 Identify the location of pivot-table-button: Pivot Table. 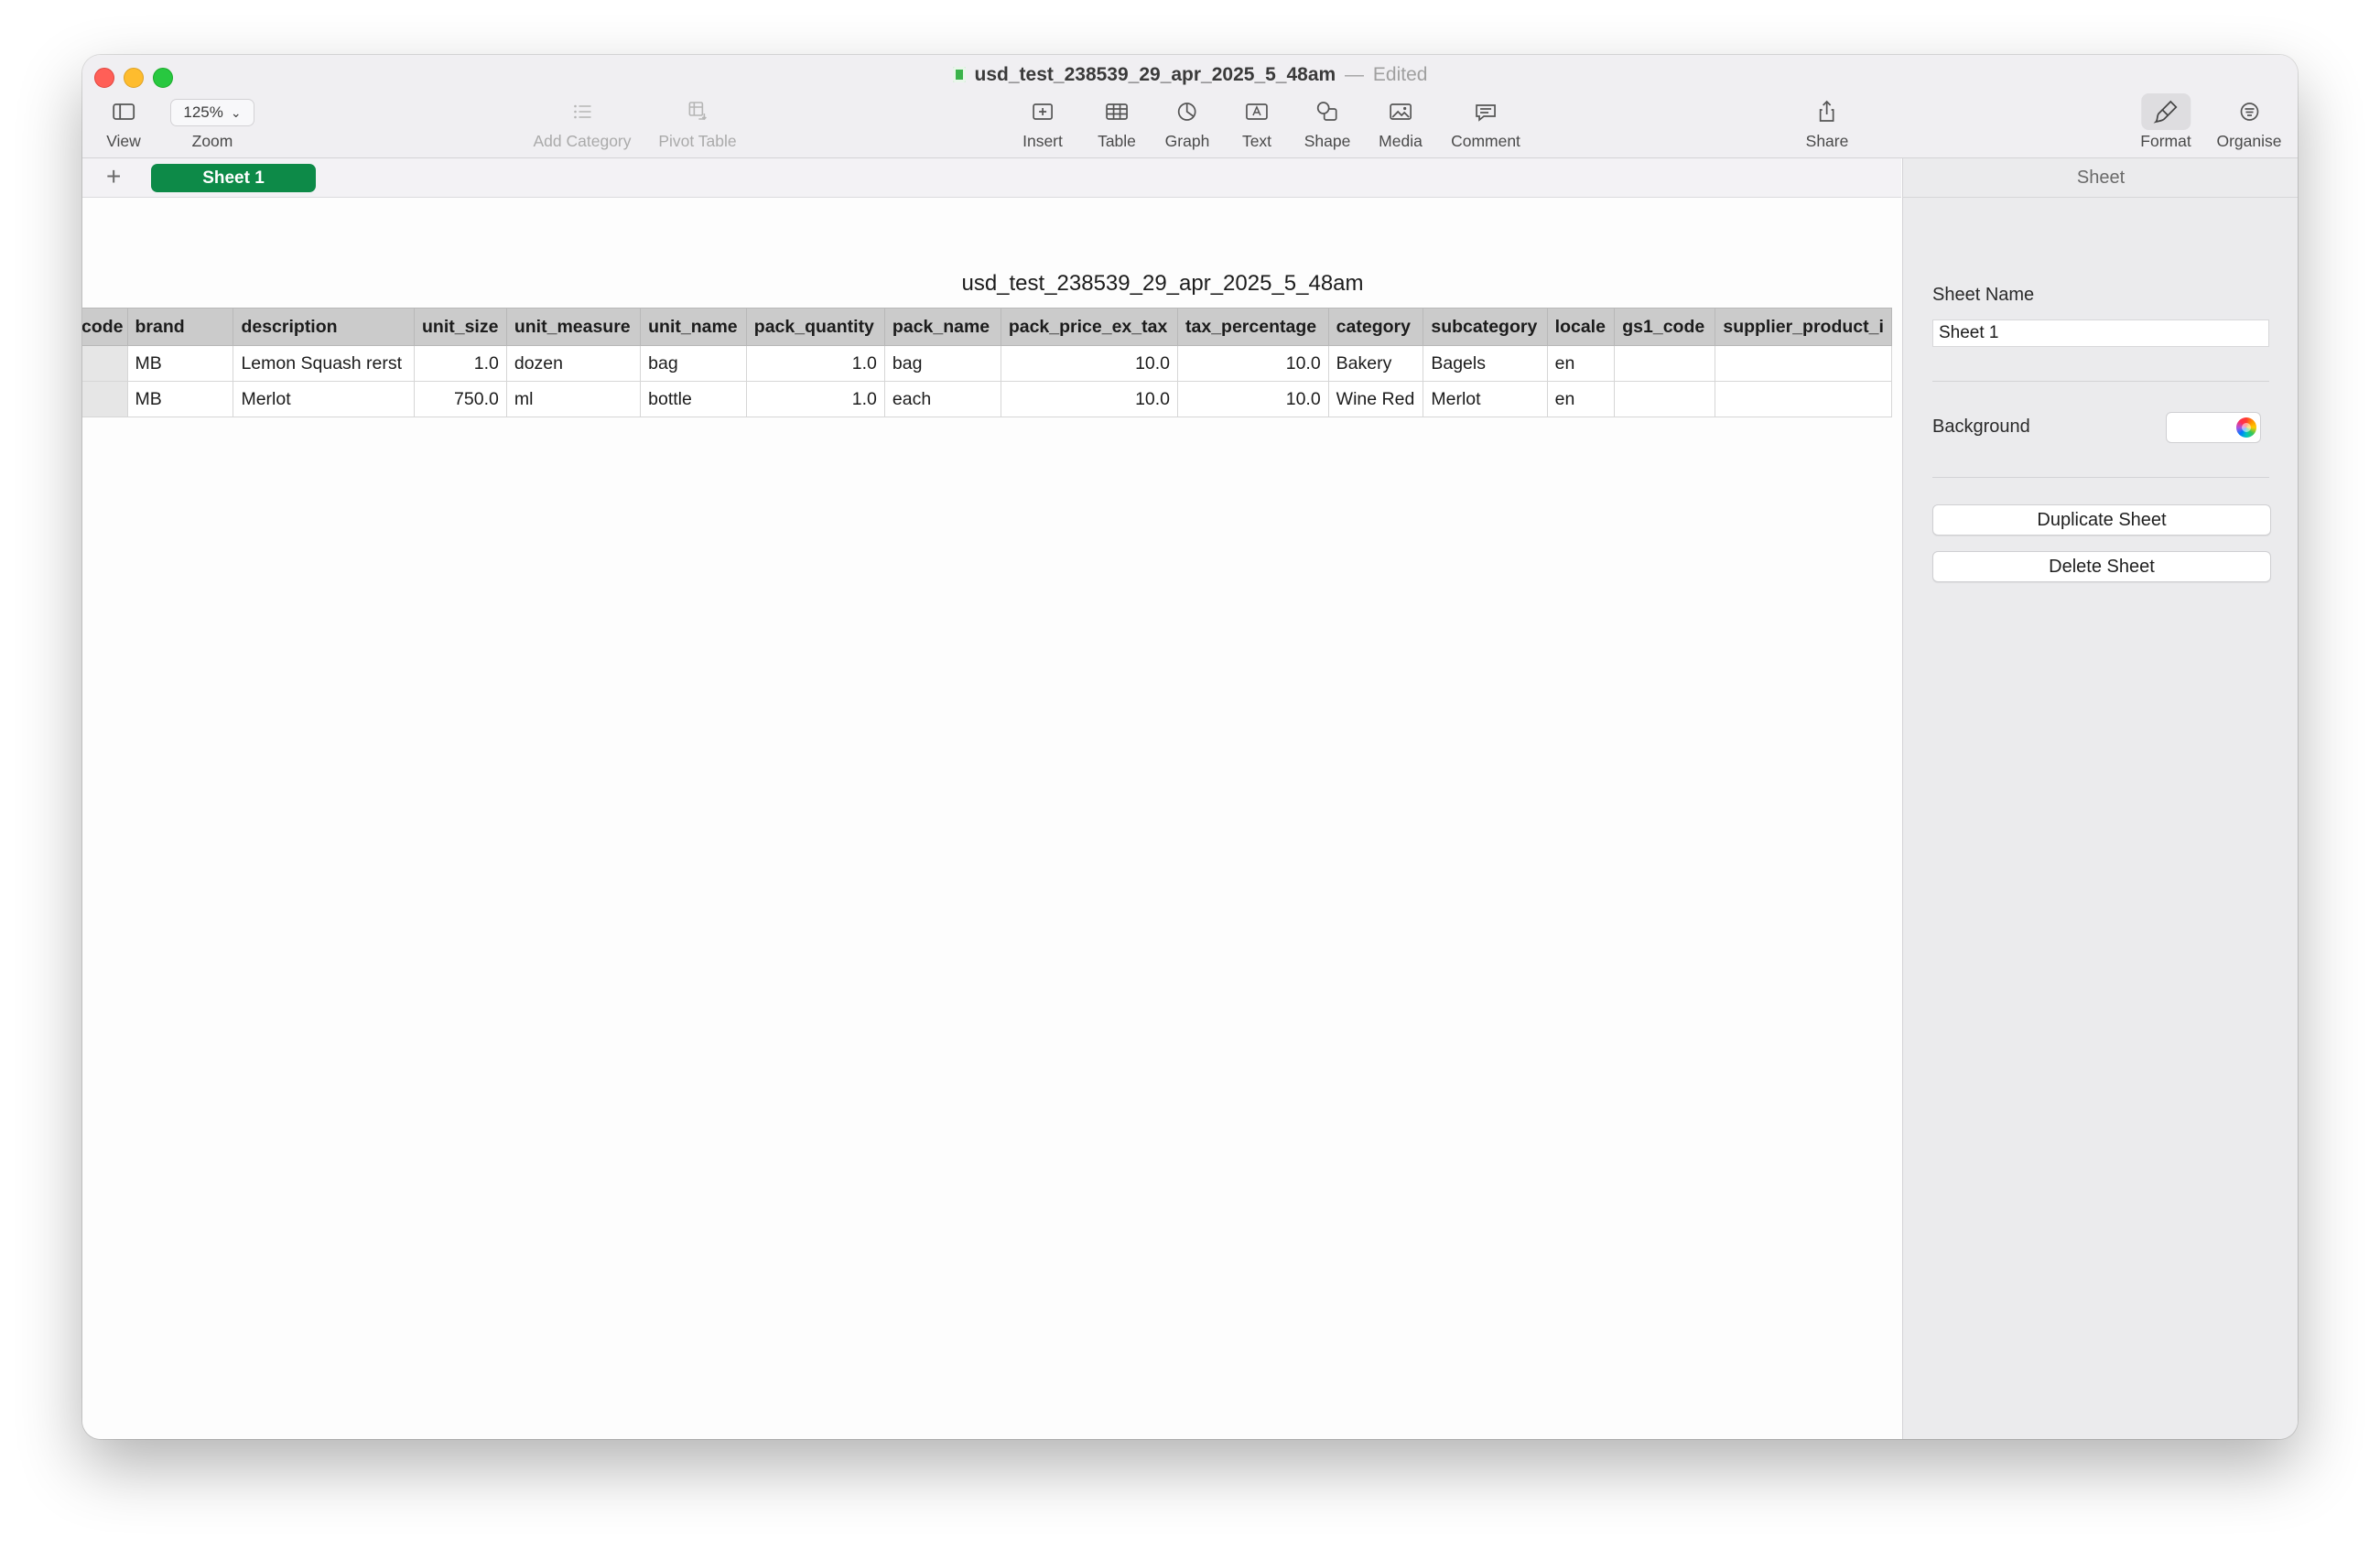
(697, 122).